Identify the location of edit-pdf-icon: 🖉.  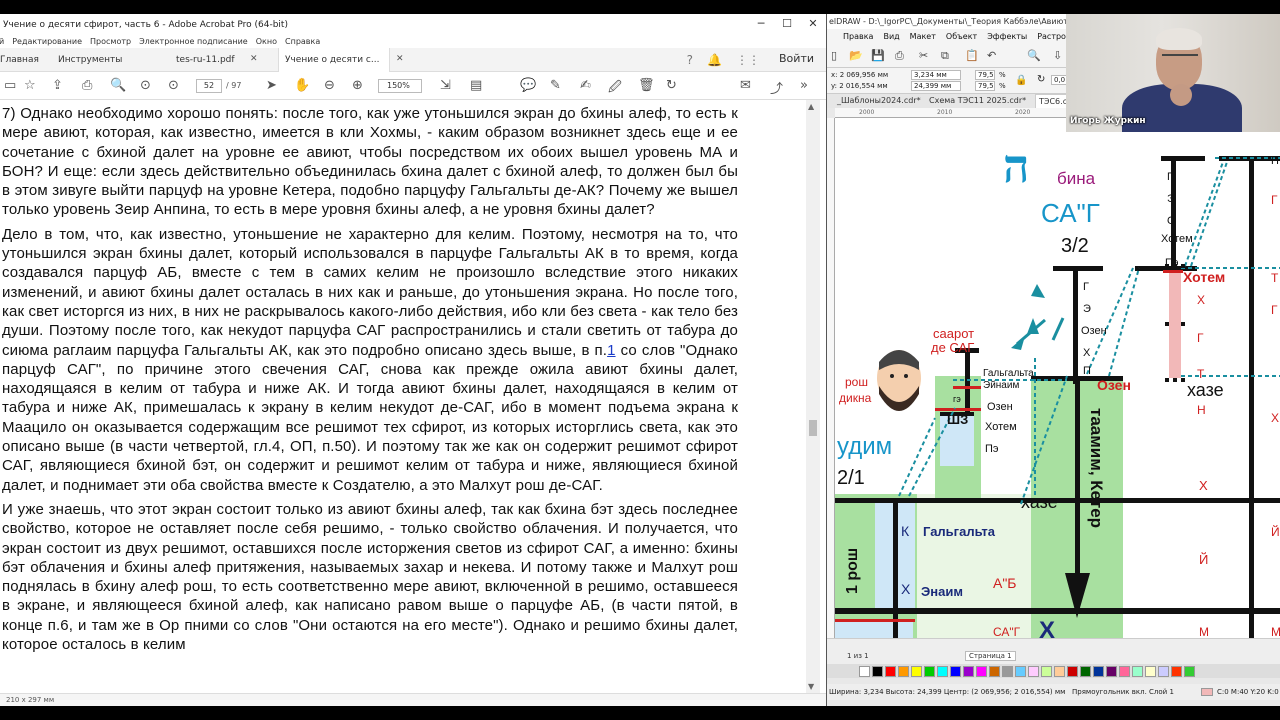
(615, 89).